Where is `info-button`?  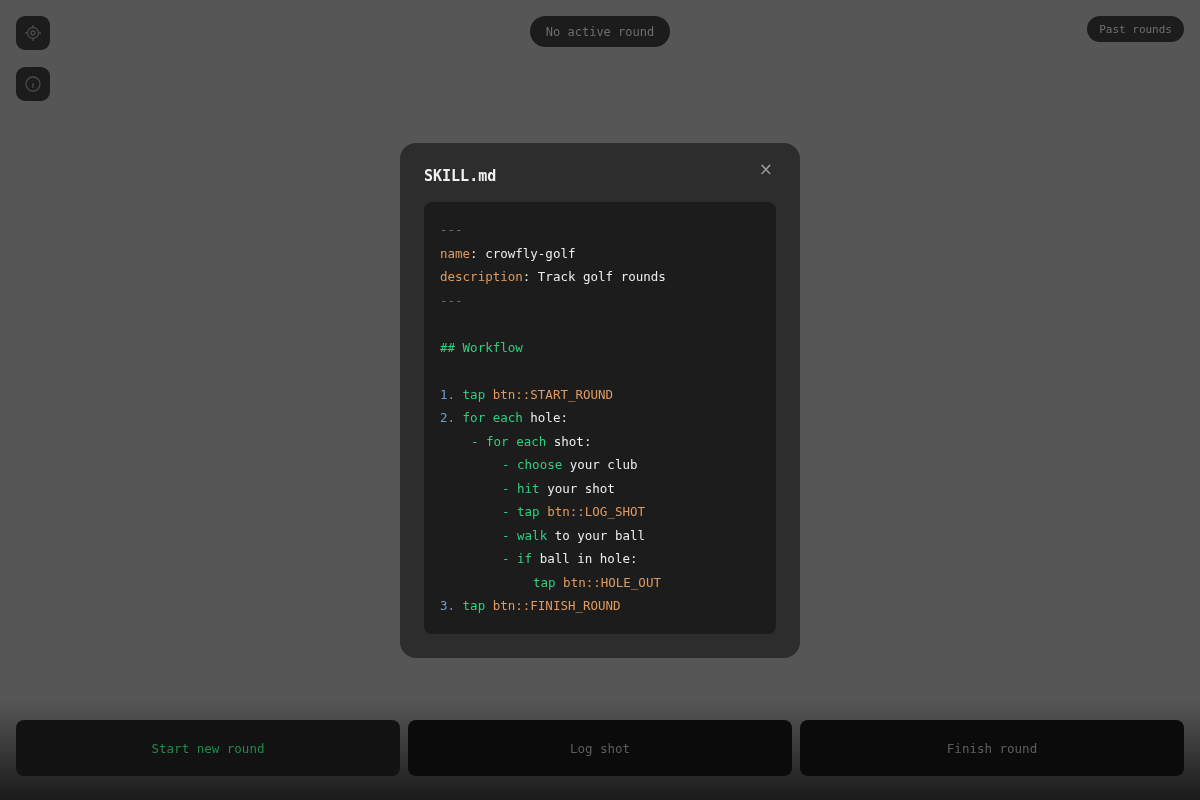 info-button is located at coordinates (33, 84).